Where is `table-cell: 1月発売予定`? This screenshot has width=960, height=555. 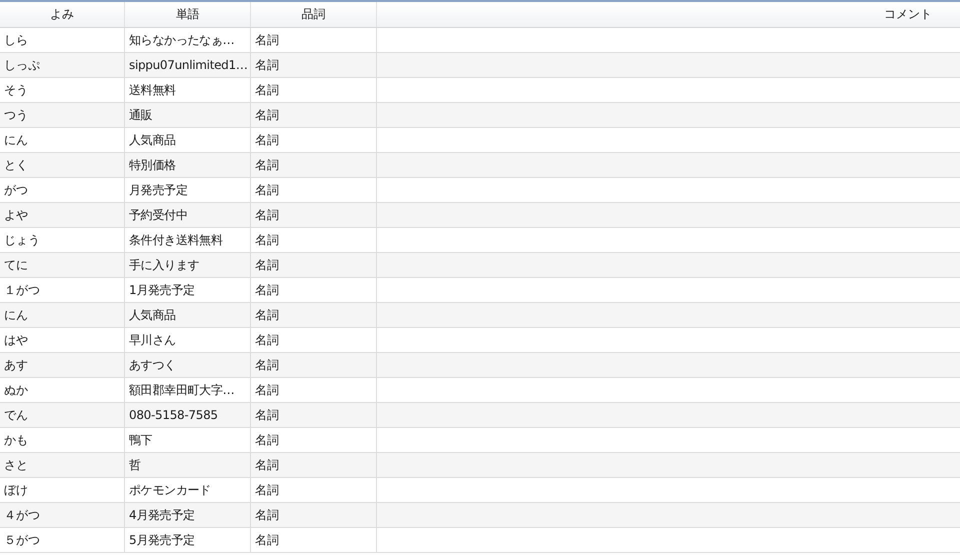
table-cell: 1月発売予定 is located at coordinates (188, 290).